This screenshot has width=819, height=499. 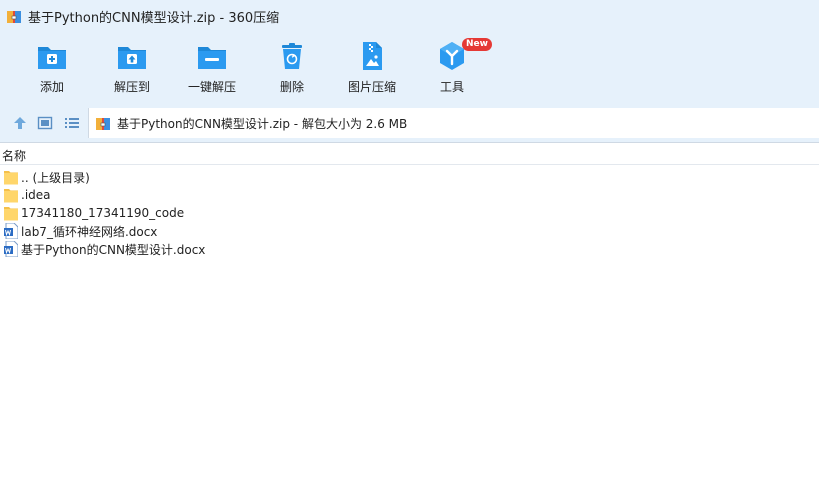 I want to click on add-icon, so click(x=52, y=58).